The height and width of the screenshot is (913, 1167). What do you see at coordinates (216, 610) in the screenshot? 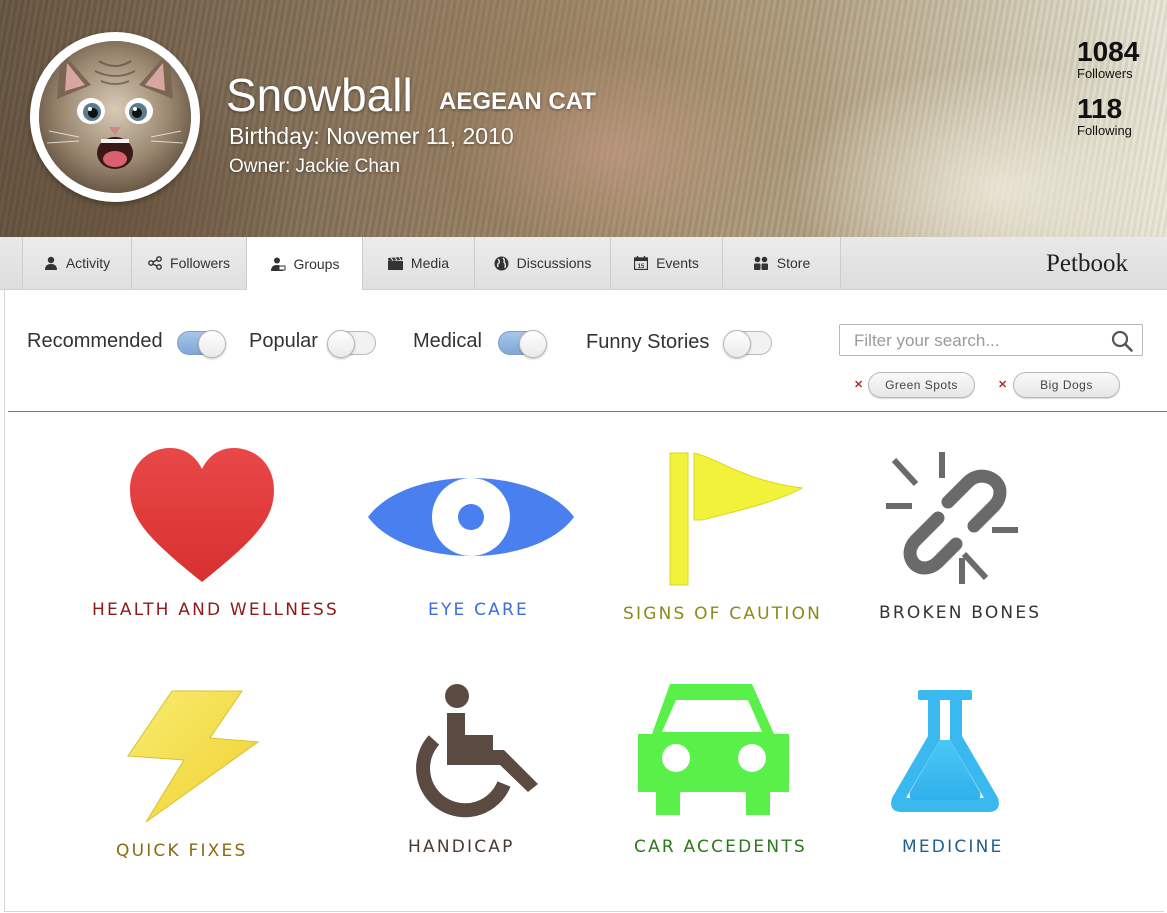
I see `category-label: HEALTH AND WELLNESS` at bounding box center [216, 610].